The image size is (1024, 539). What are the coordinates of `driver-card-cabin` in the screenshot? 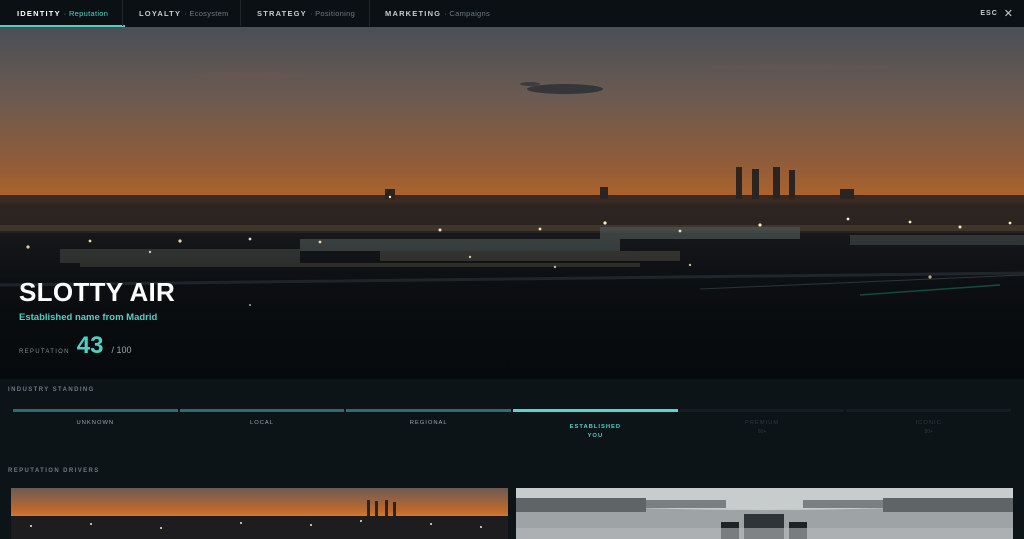 It's located at (764, 513).